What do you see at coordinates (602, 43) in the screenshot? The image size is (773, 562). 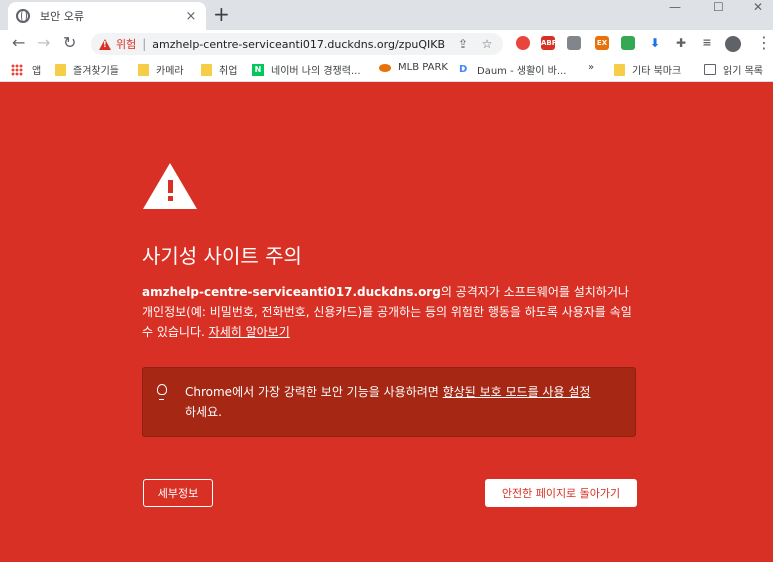 I see `ext-icon: EX` at bounding box center [602, 43].